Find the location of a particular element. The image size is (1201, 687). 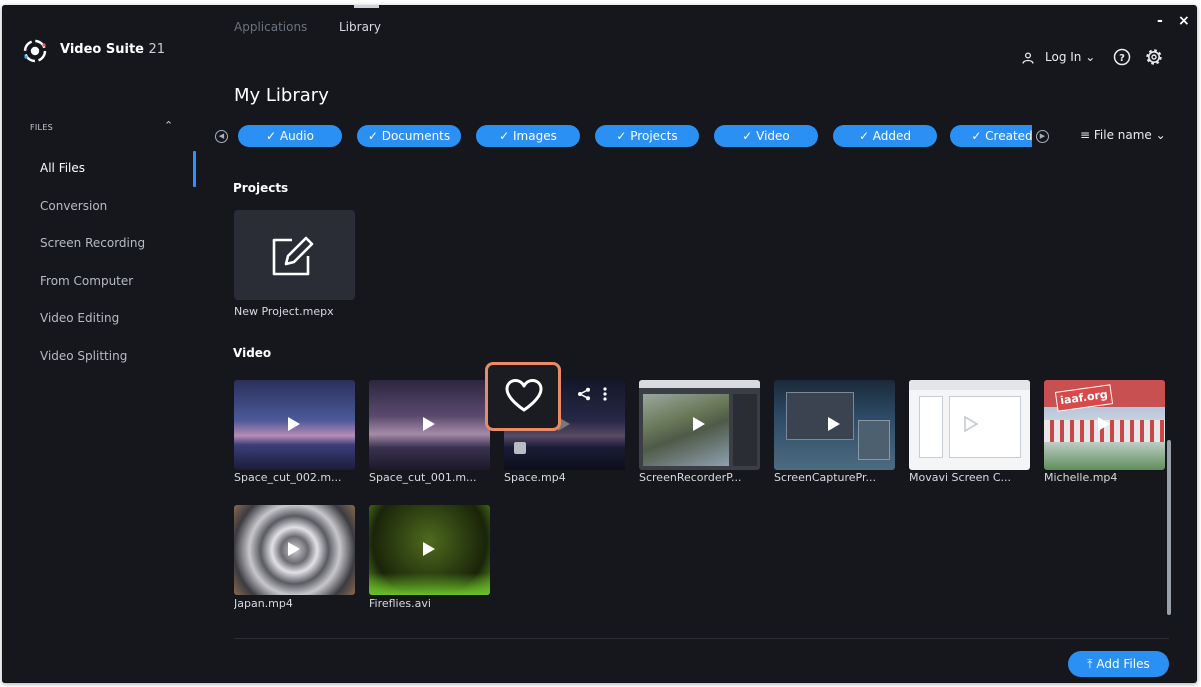

screenshot-titlebar is located at coordinates (699, 384).